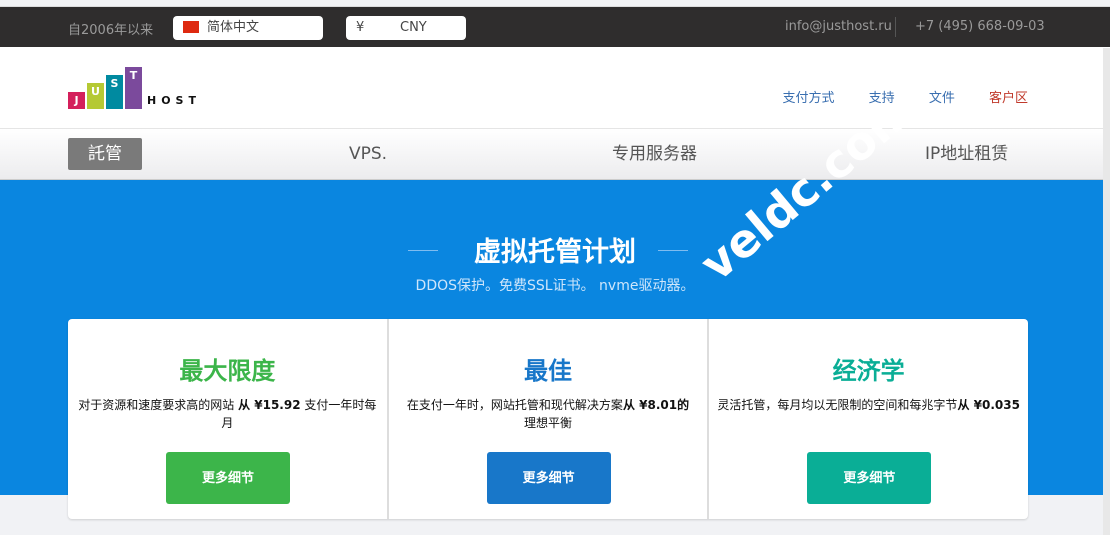  Describe the element at coordinates (413, 27) in the screenshot. I see `currency-value: CNY` at that location.